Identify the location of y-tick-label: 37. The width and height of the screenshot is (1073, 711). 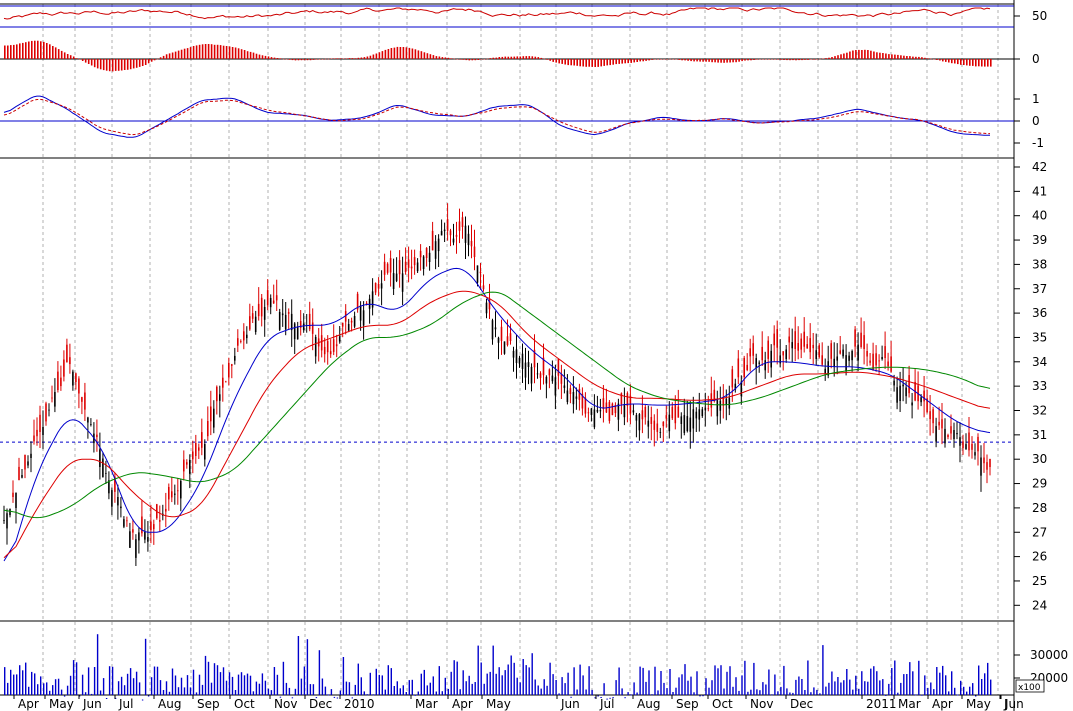
(1039, 289).